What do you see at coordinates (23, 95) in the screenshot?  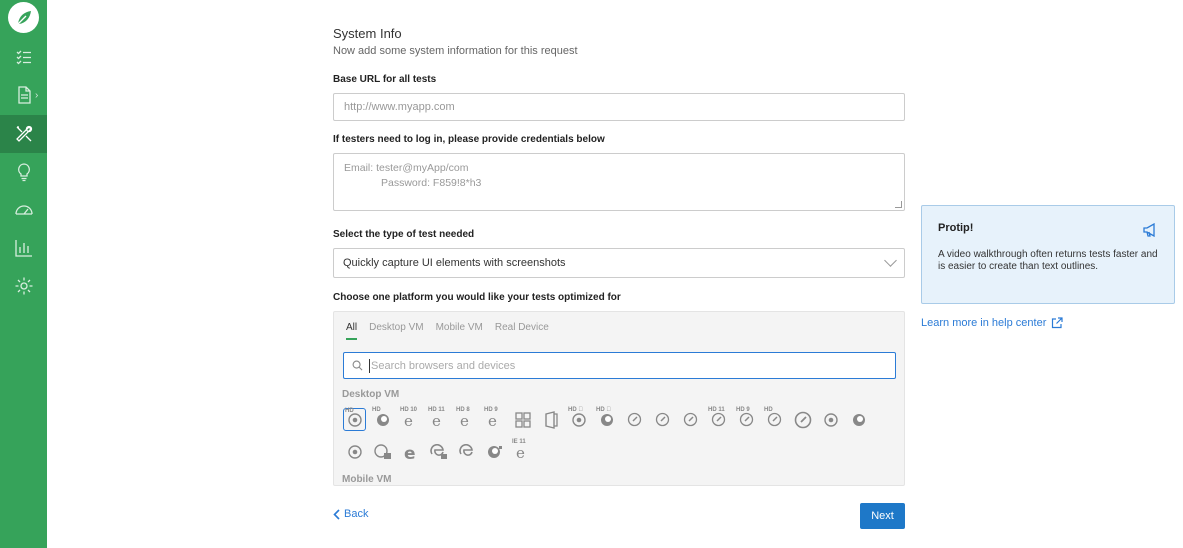 I see `document-icon: ›` at bounding box center [23, 95].